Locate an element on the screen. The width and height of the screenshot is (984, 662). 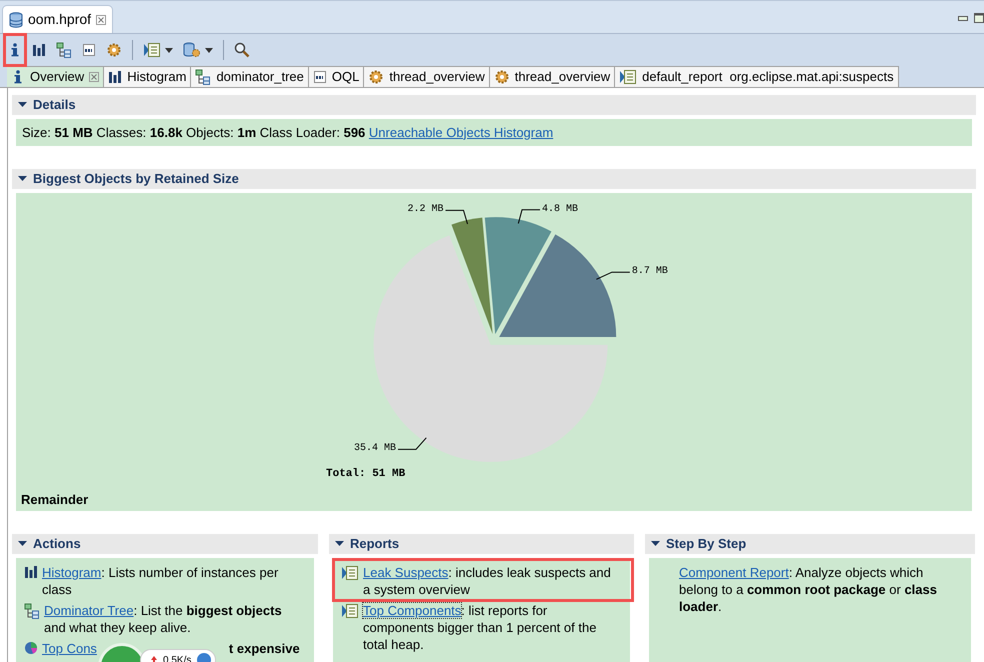
database-icon is located at coordinates (16, 20).